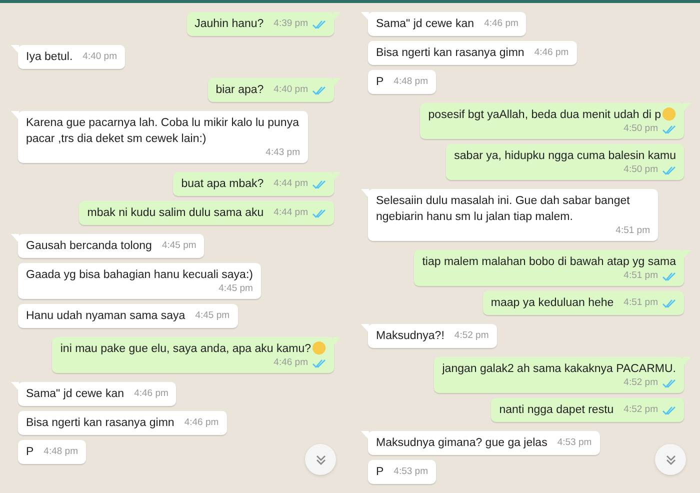  What do you see at coordinates (552, 115) in the screenshot?
I see `message-text: posesif bgt yaAllah, beda dua menit udah di p` at bounding box center [552, 115].